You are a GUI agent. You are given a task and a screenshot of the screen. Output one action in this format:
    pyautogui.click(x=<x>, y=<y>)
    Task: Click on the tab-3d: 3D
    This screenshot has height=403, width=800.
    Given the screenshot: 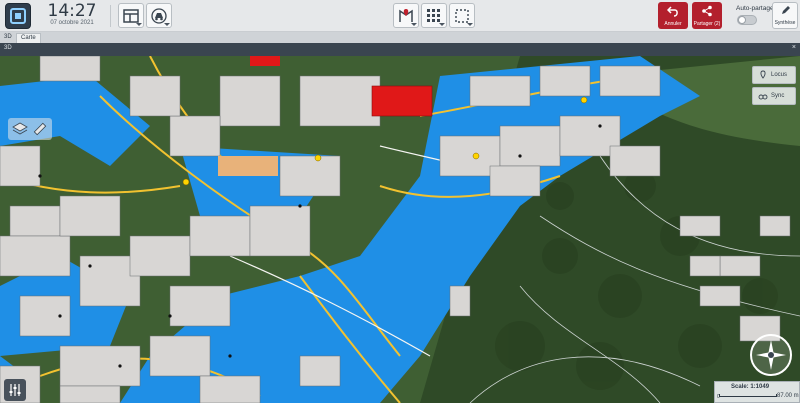 What is the action you would take?
    pyautogui.click(x=8, y=38)
    